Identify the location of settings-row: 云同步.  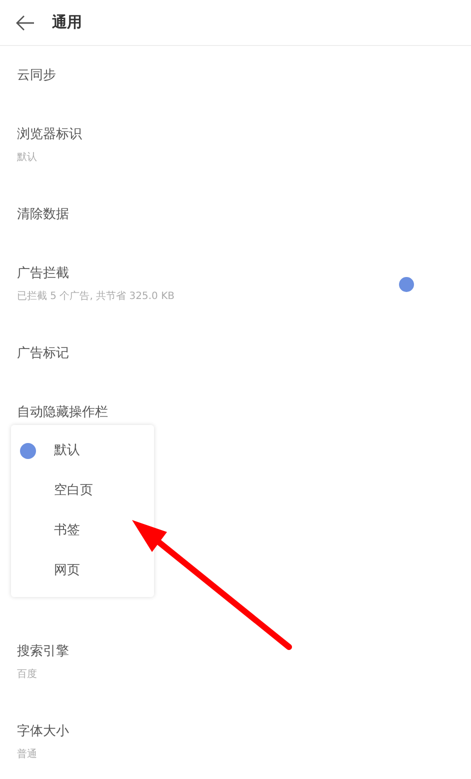
(235, 75).